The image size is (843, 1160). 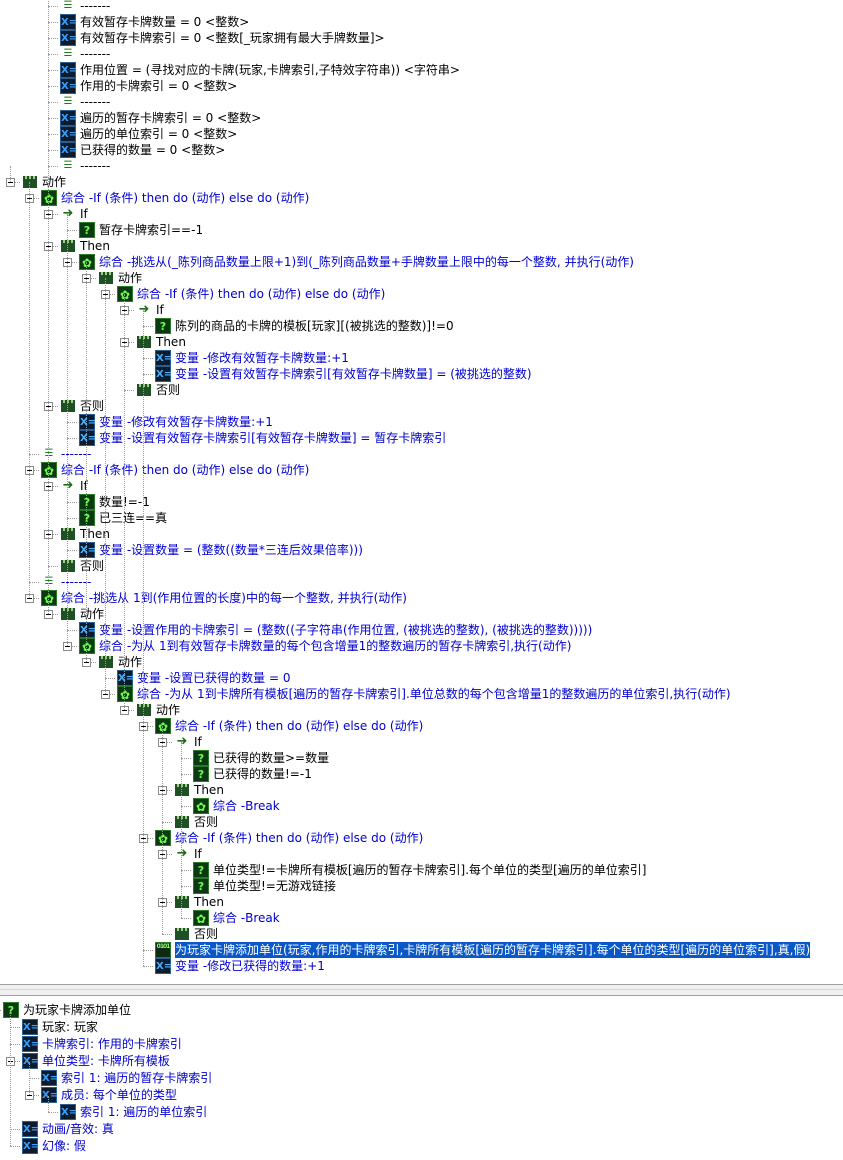 I want to click on tree-row: ? 陈列的商品的卡牌的模板[玩家][(被挑选的整数)]!=0, so click(x=421, y=326).